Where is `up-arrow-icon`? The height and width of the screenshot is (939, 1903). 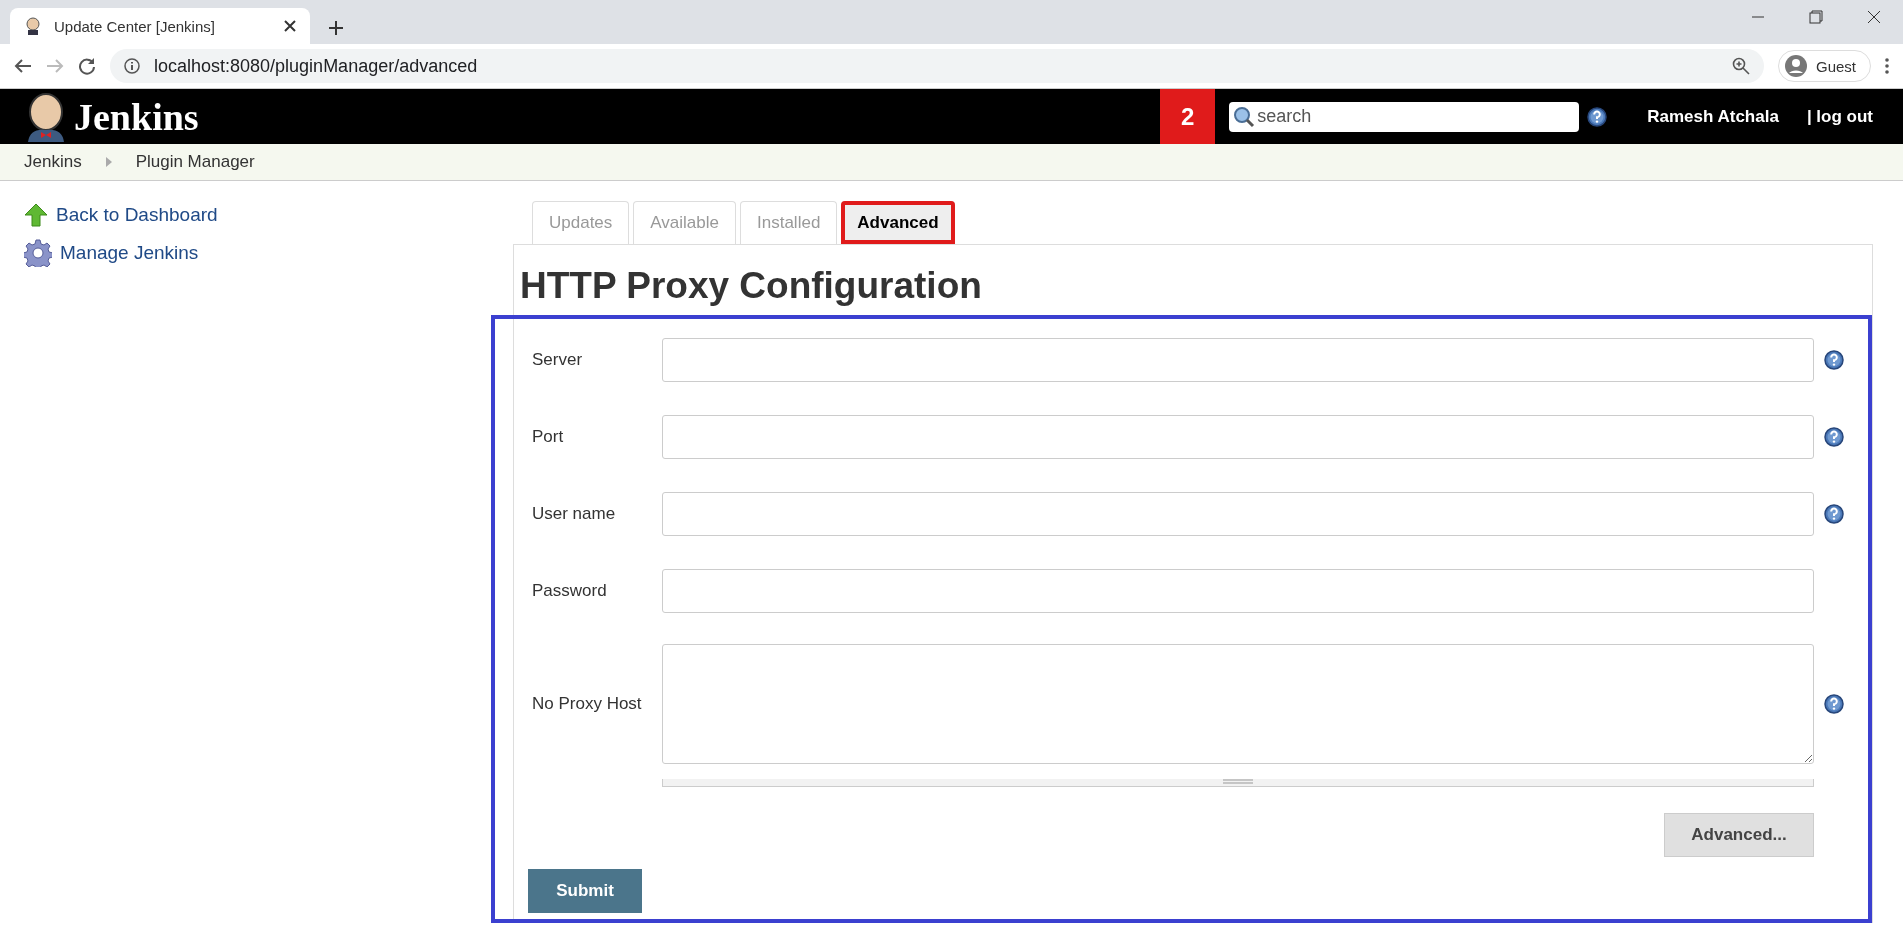 up-arrow-icon is located at coordinates (36, 215).